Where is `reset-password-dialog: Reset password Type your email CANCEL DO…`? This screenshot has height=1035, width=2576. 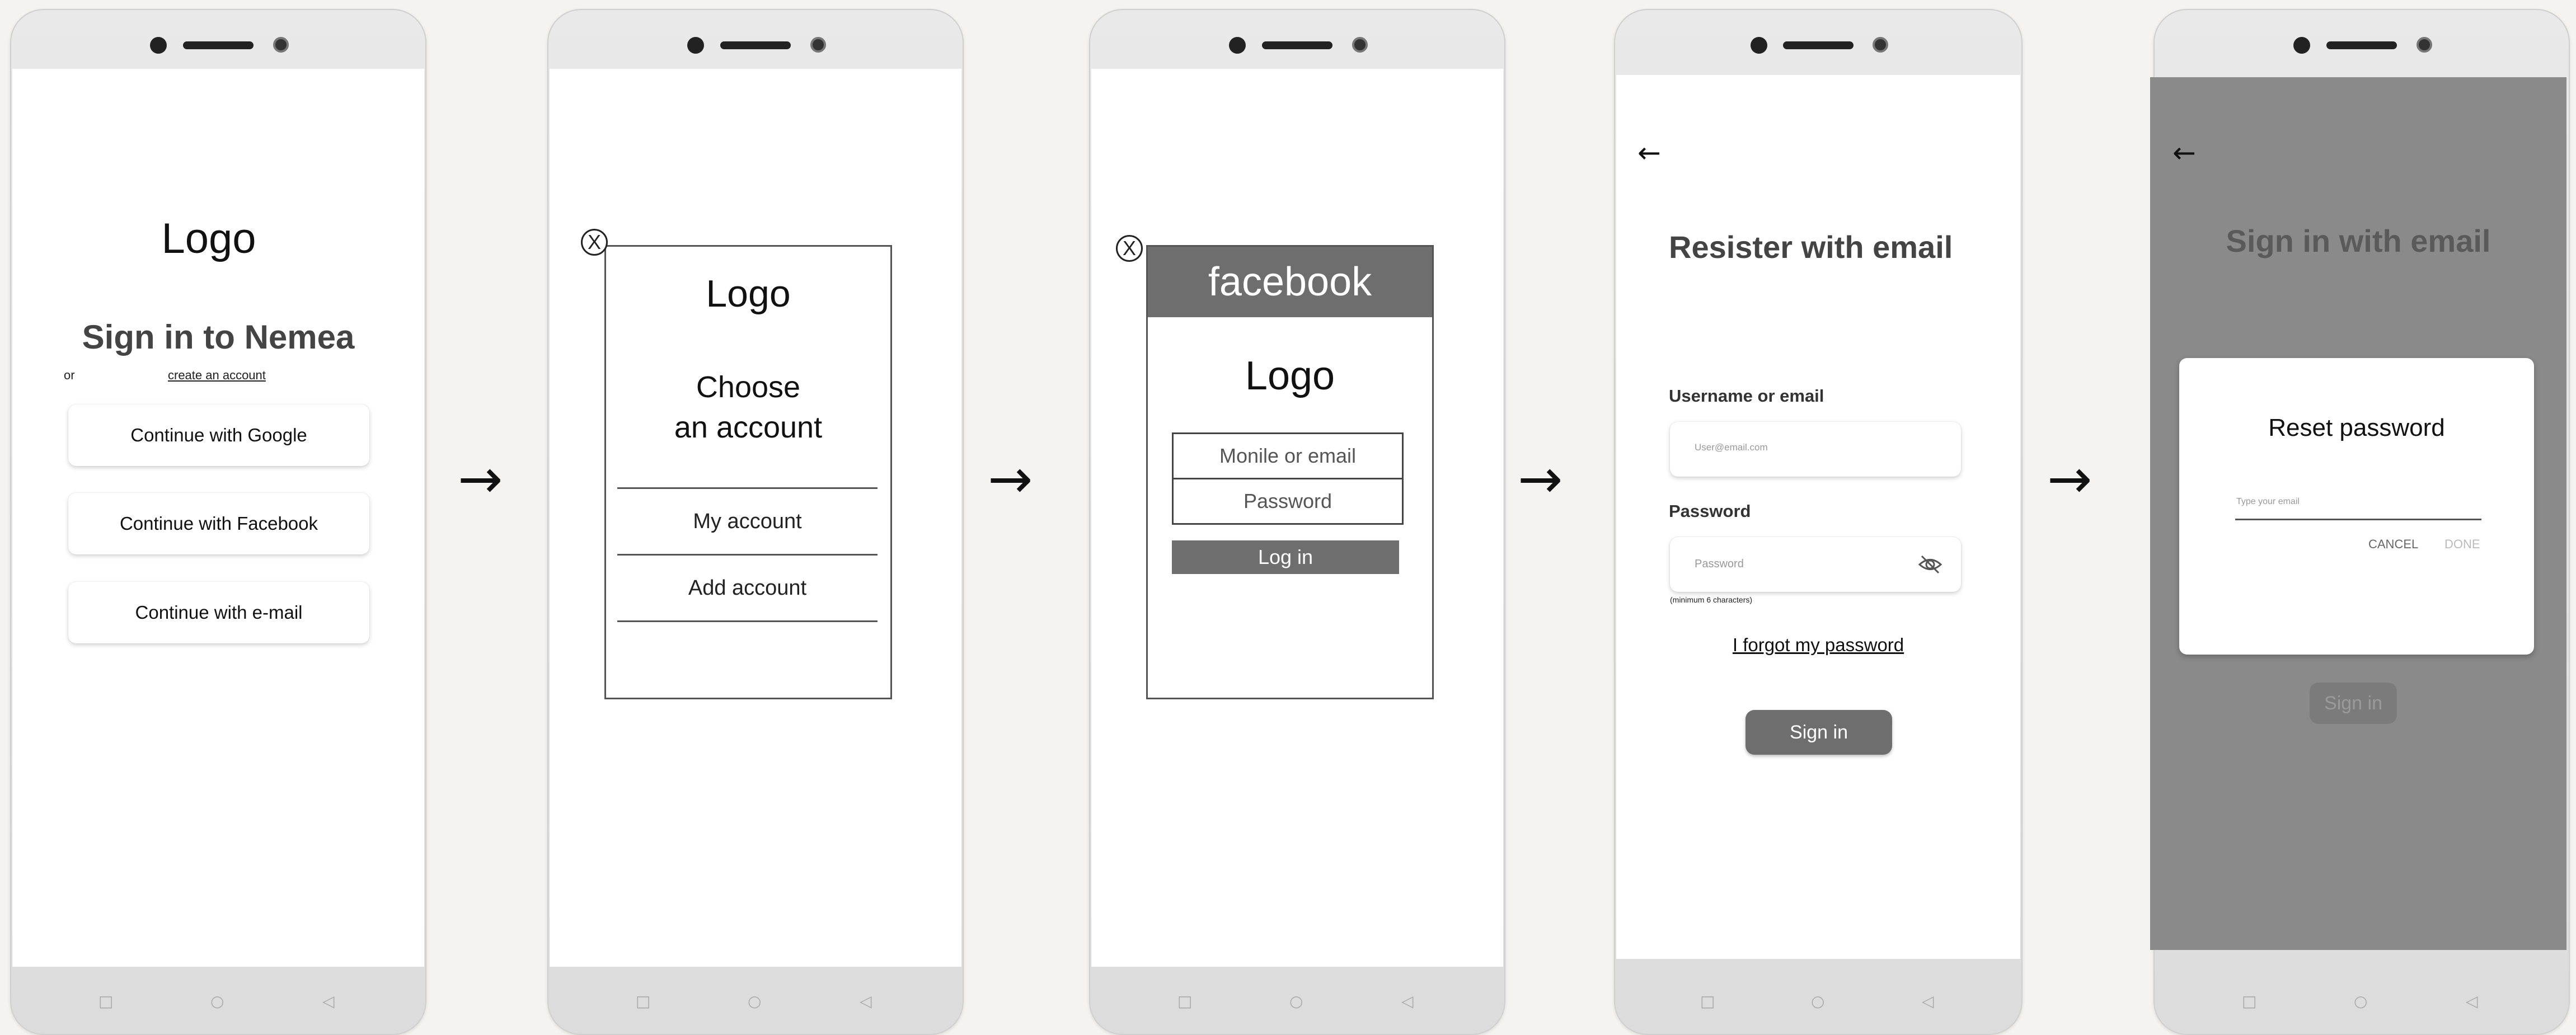
reset-password-dialog: Reset password Type your email CANCEL DO… is located at coordinates (2356, 506).